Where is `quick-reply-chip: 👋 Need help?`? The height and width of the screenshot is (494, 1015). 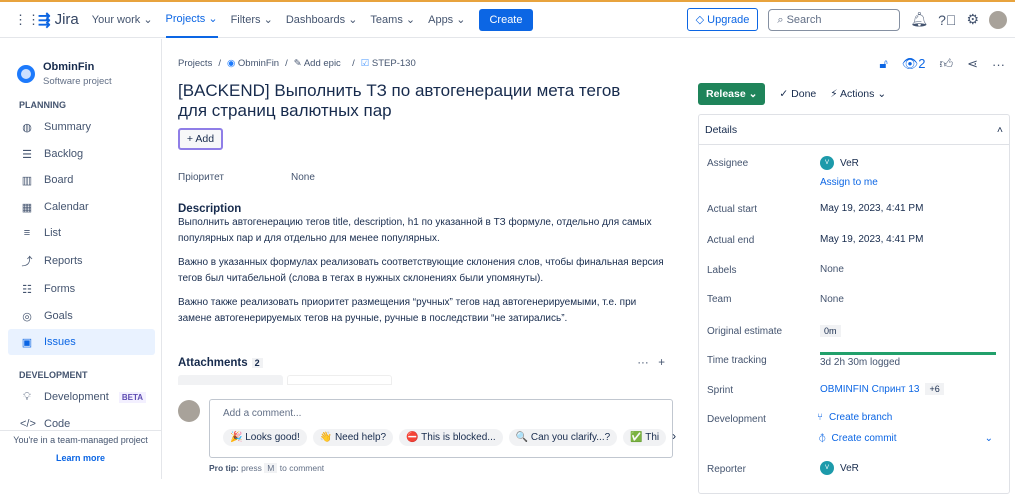
quick-reply-chip: 👋 Need help? is located at coordinates (353, 437).